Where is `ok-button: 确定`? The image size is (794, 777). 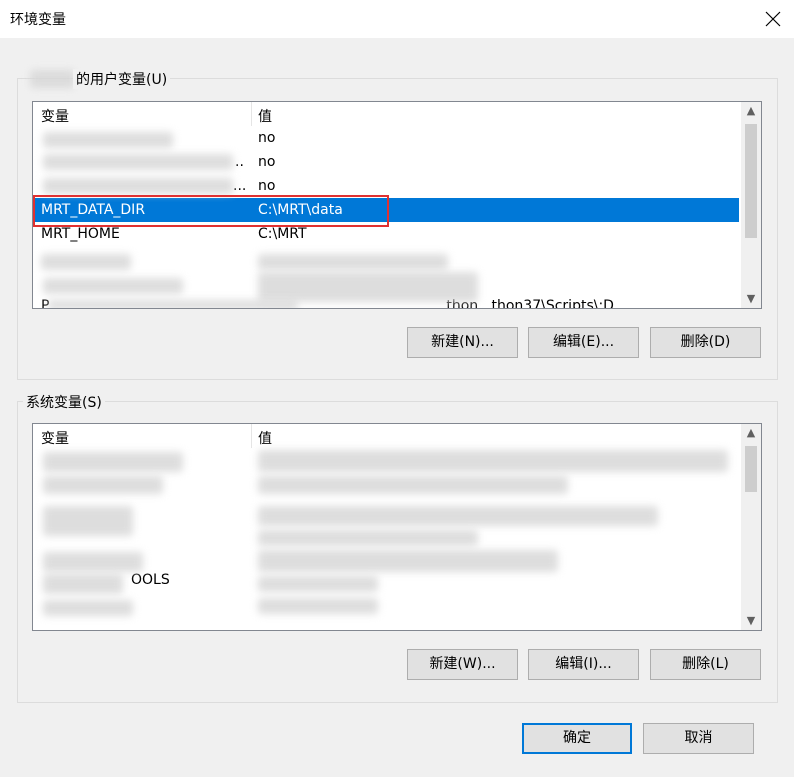 ok-button: 确定 is located at coordinates (577, 738).